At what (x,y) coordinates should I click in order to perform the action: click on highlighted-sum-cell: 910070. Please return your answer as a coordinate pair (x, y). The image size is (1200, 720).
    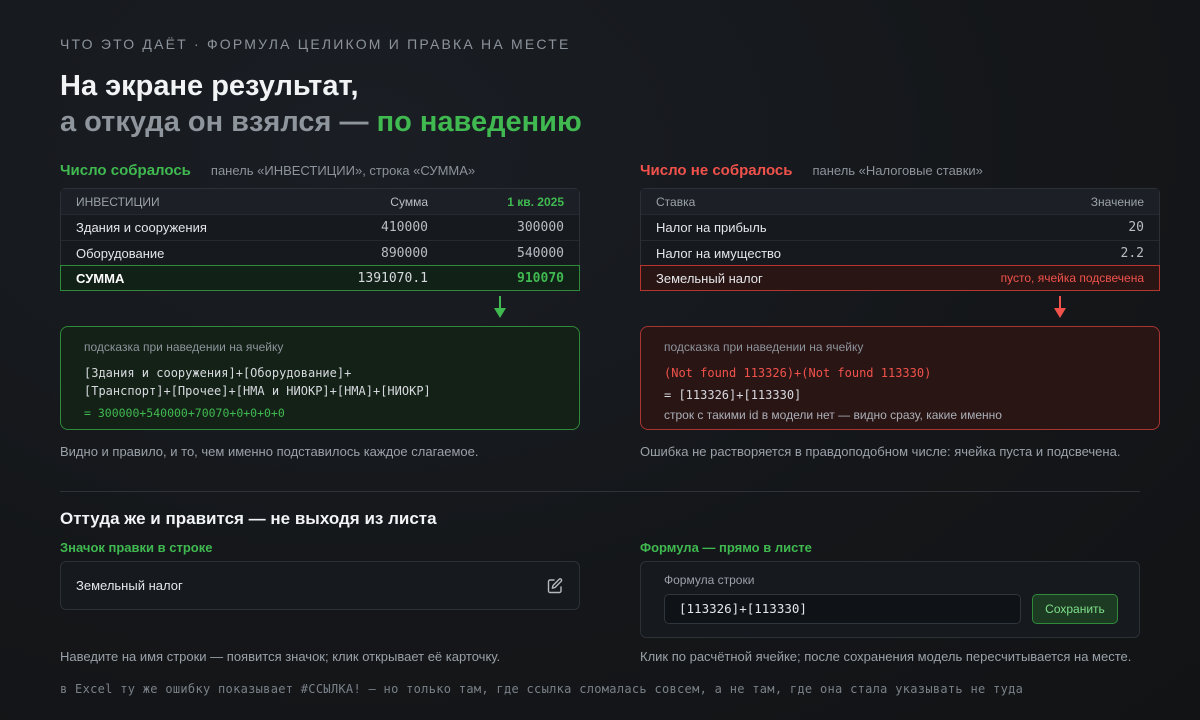
    Looking at the image, I should click on (496, 278).